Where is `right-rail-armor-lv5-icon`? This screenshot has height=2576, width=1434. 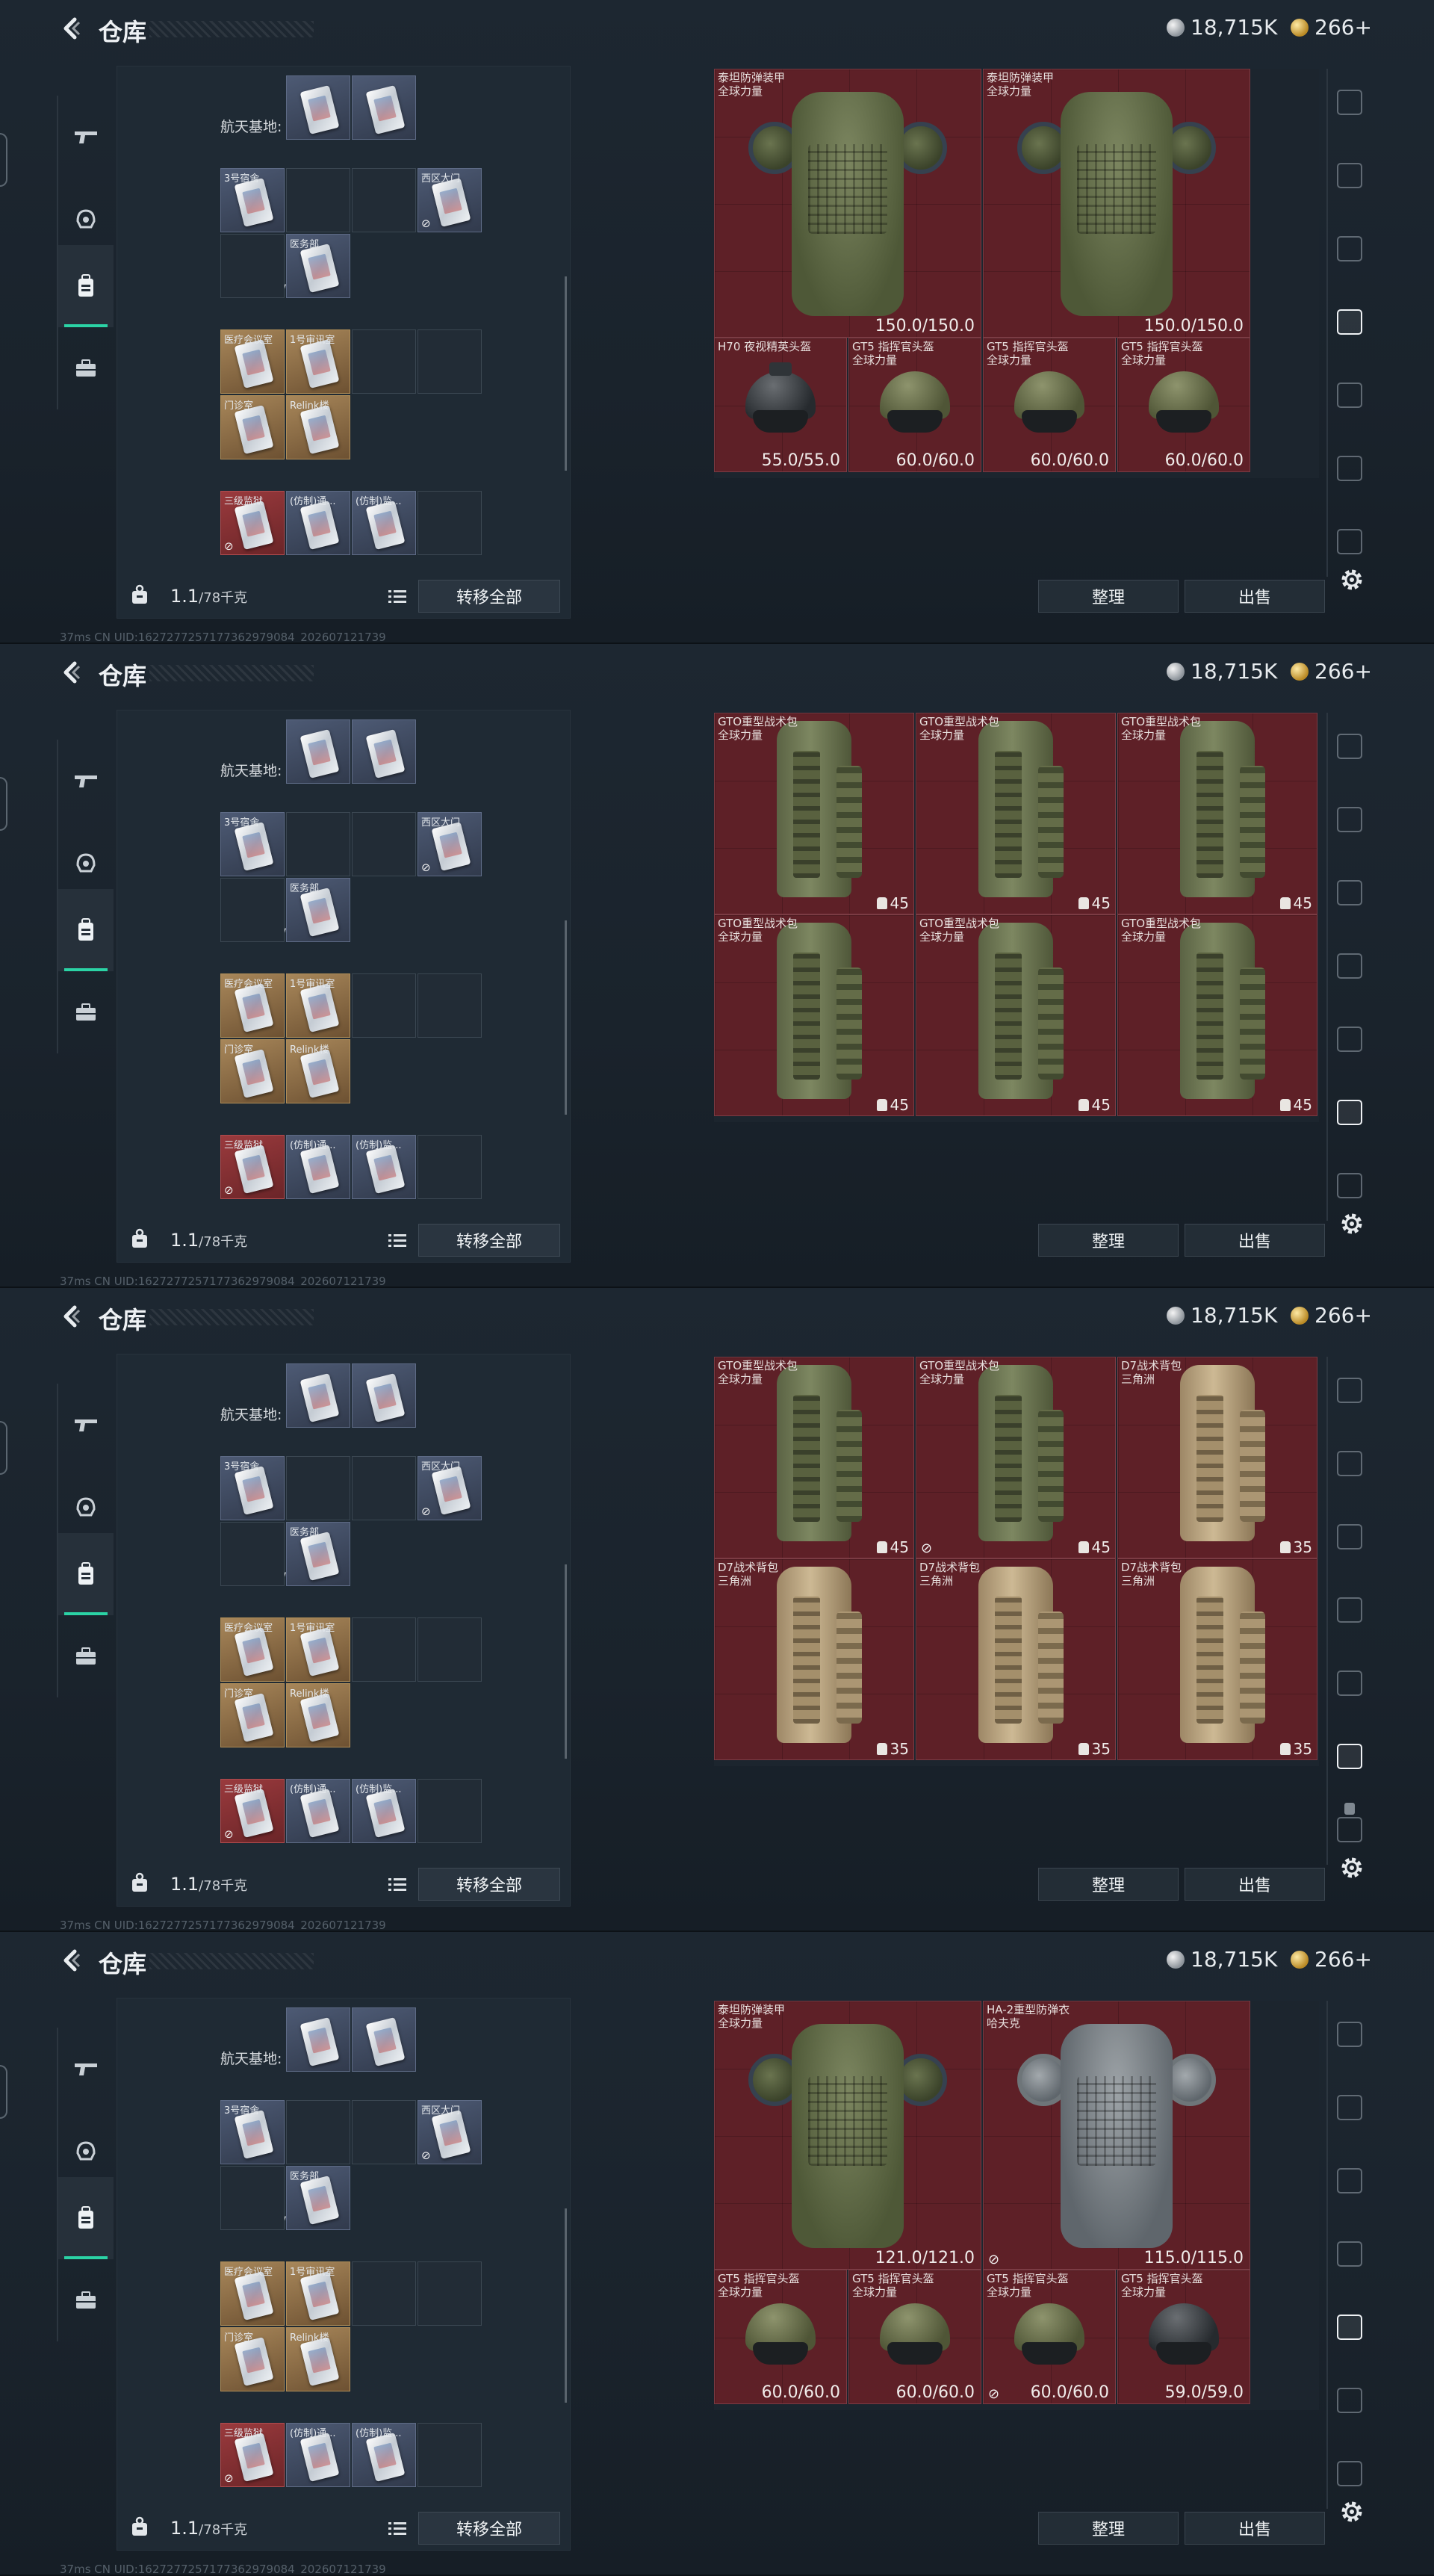 right-rail-armor-lv5-icon is located at coordinates (1349, 1463).